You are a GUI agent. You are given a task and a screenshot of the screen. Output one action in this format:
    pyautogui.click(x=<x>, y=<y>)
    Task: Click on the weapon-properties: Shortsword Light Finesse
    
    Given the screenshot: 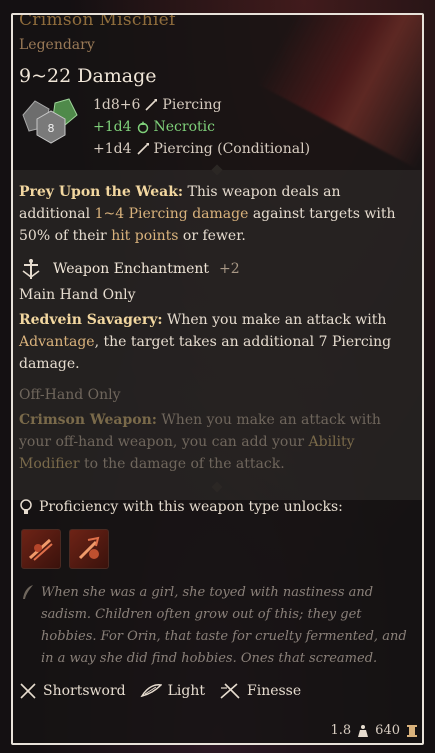 What is the action you would take?
    pyautogui.click(x=160, y=691)
    